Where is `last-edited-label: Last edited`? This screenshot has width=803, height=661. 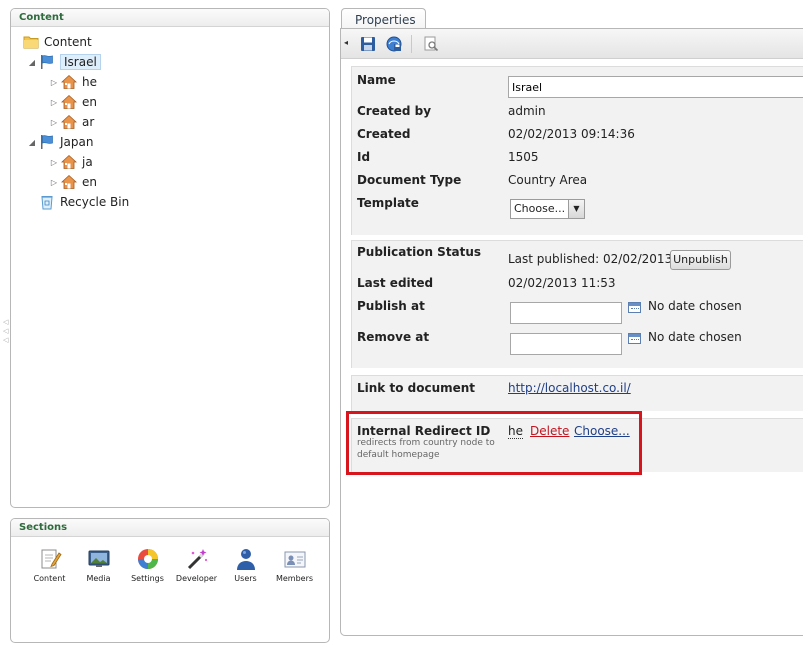 last-edited-label: Last edited is located at coordinates (395, 283).